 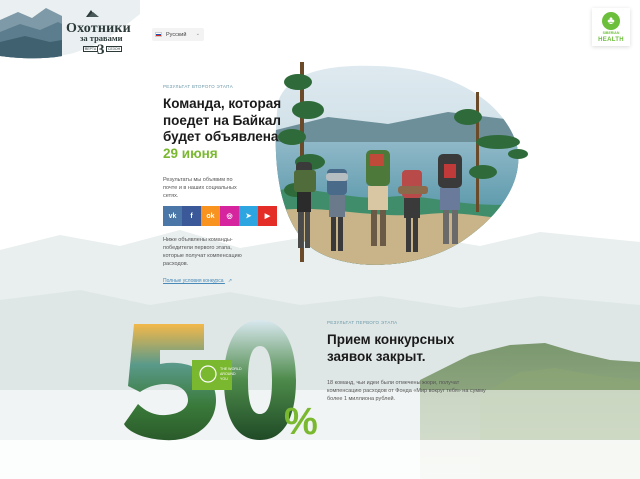 I want to click on headline-line: Команда, которая, so click(x=222, y=103).